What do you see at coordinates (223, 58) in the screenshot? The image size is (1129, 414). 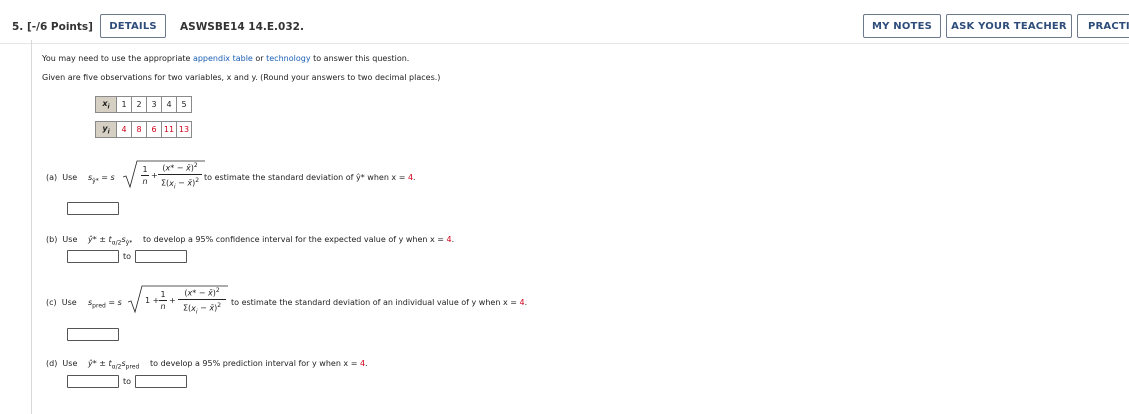 I see `appendix-table-link: appendix table` at bounding box center [223, 58].